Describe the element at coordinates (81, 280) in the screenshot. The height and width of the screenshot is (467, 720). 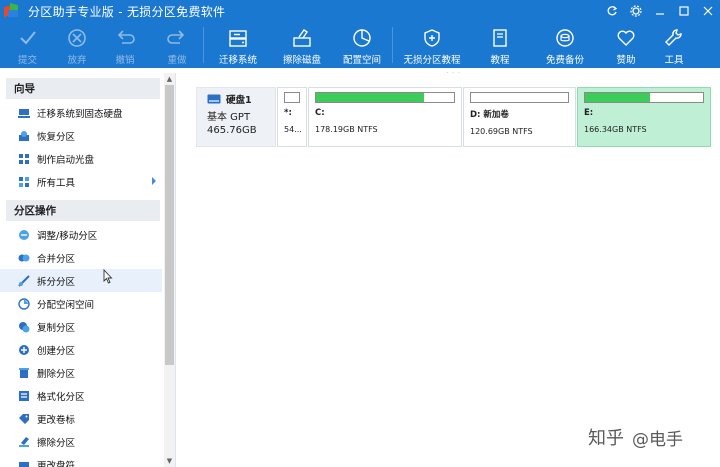
I see `sidebar-item-split: 拆分分区` at that location.